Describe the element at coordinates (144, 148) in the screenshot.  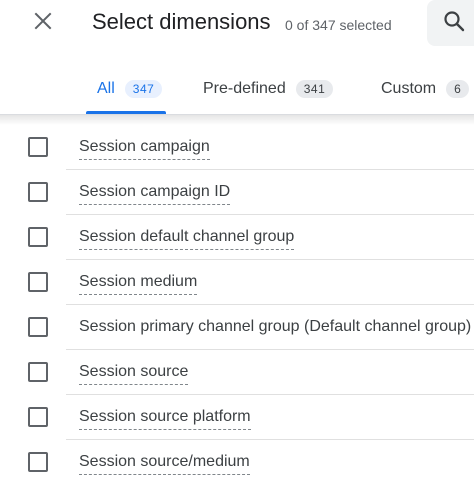
I see `dimension-label: Session campaign` at that location.